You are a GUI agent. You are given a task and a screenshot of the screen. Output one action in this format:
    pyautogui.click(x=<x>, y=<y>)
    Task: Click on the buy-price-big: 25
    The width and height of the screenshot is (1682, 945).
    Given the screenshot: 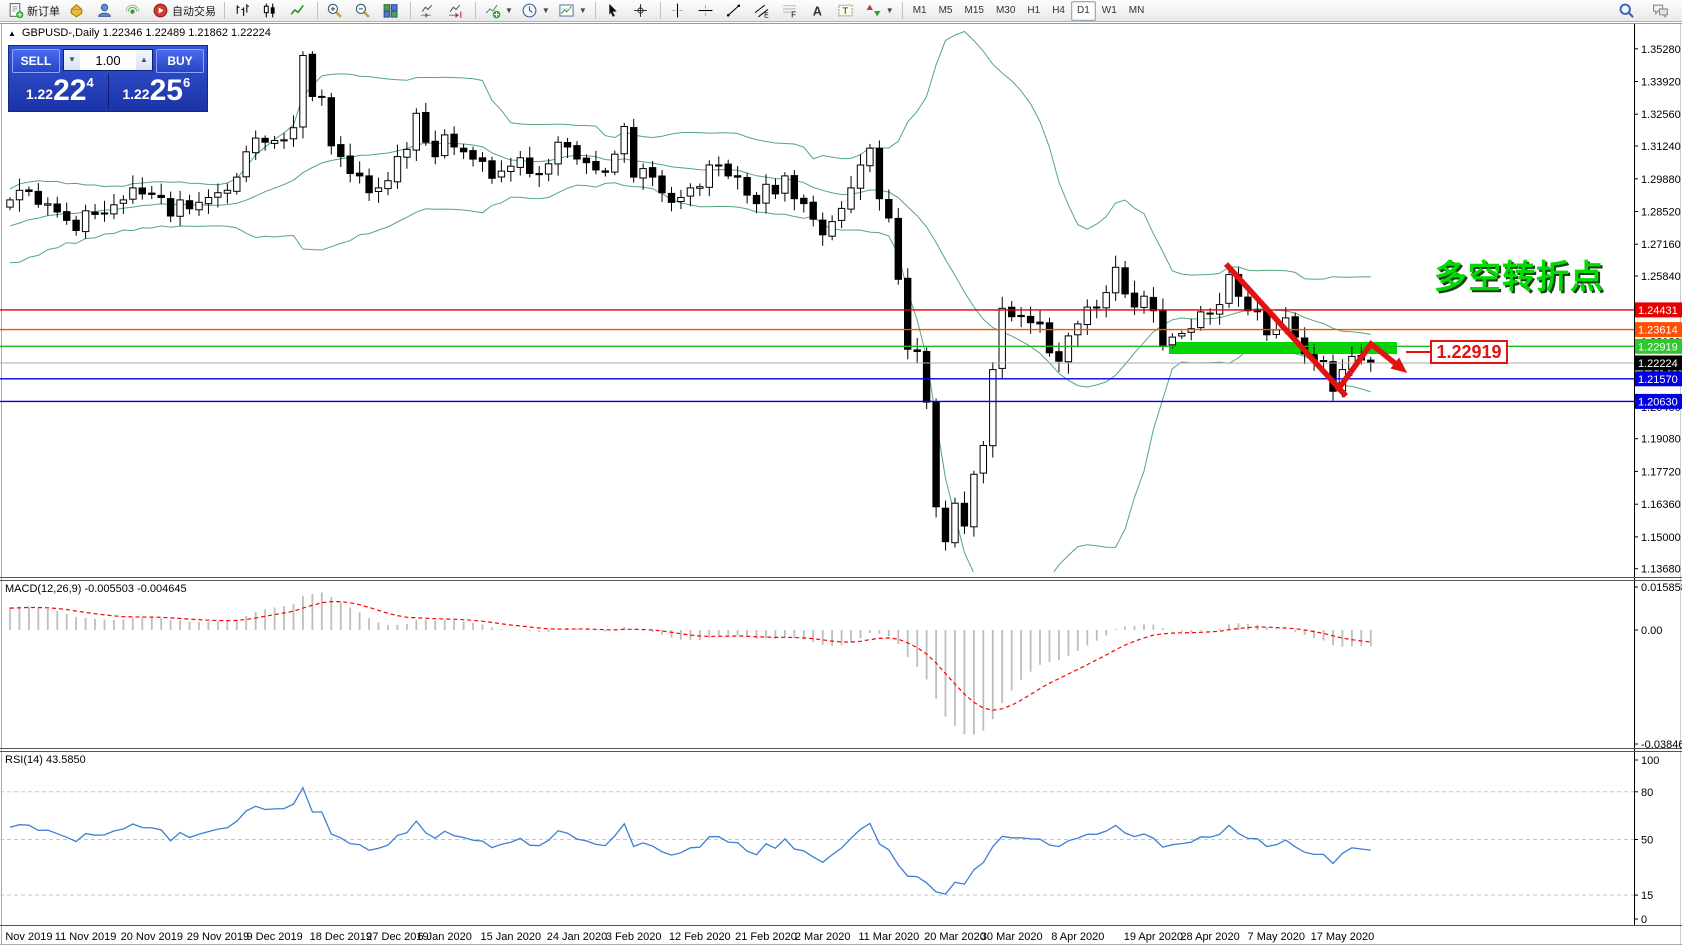 What is the action you would take?
    pyautogui.click(x=166, y=90)
    